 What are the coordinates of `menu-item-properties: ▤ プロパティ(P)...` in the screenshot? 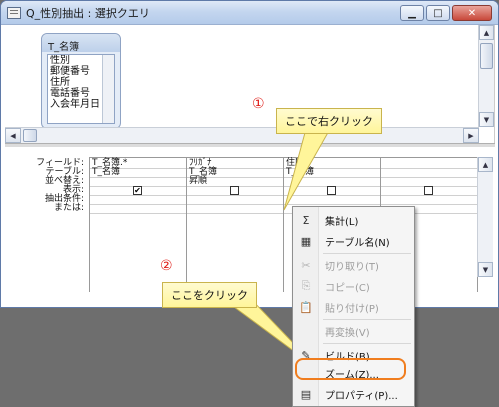 It's located at (353, 394).